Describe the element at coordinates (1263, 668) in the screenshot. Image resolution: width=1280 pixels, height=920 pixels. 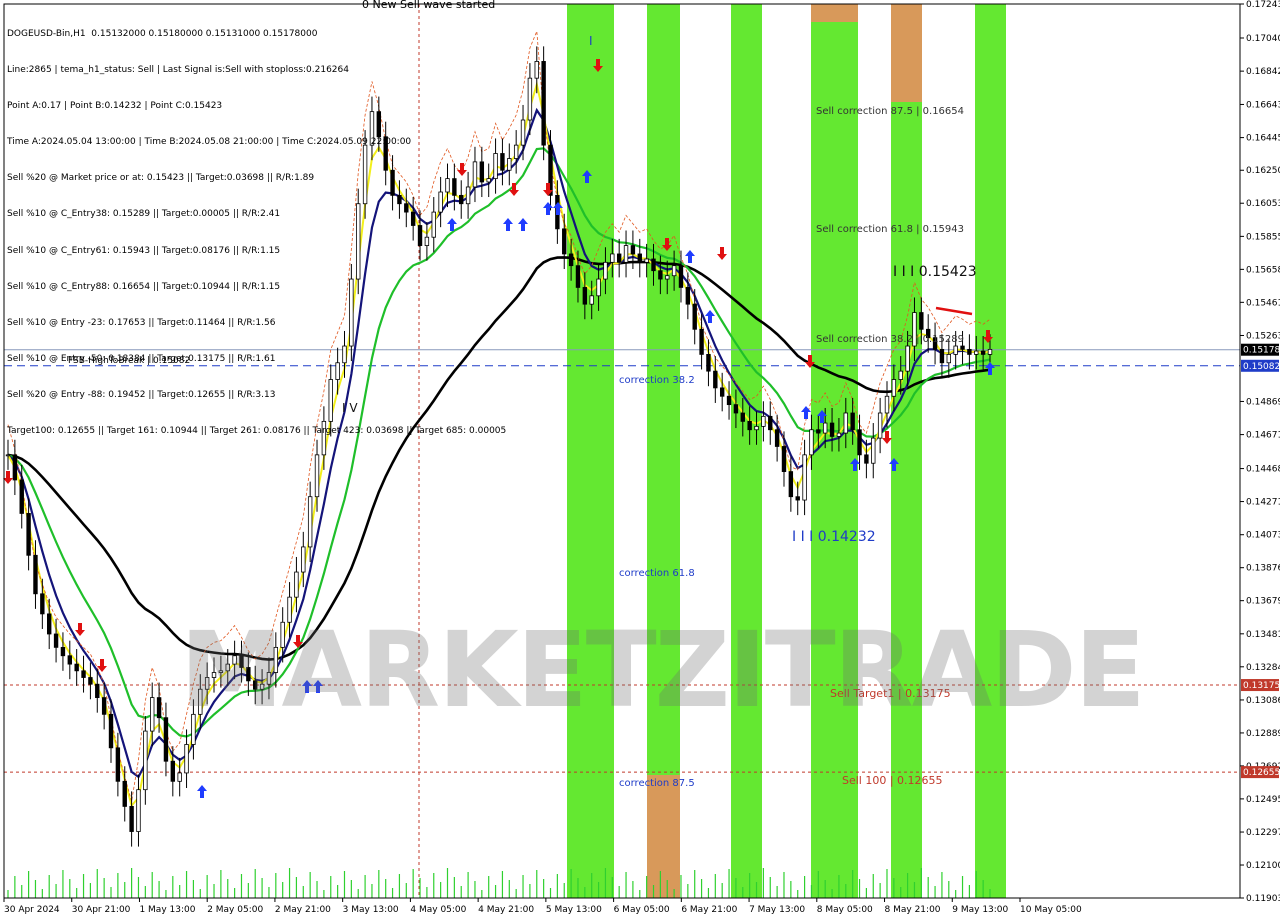
I see `y-tick-label: 0.13284` at that location.